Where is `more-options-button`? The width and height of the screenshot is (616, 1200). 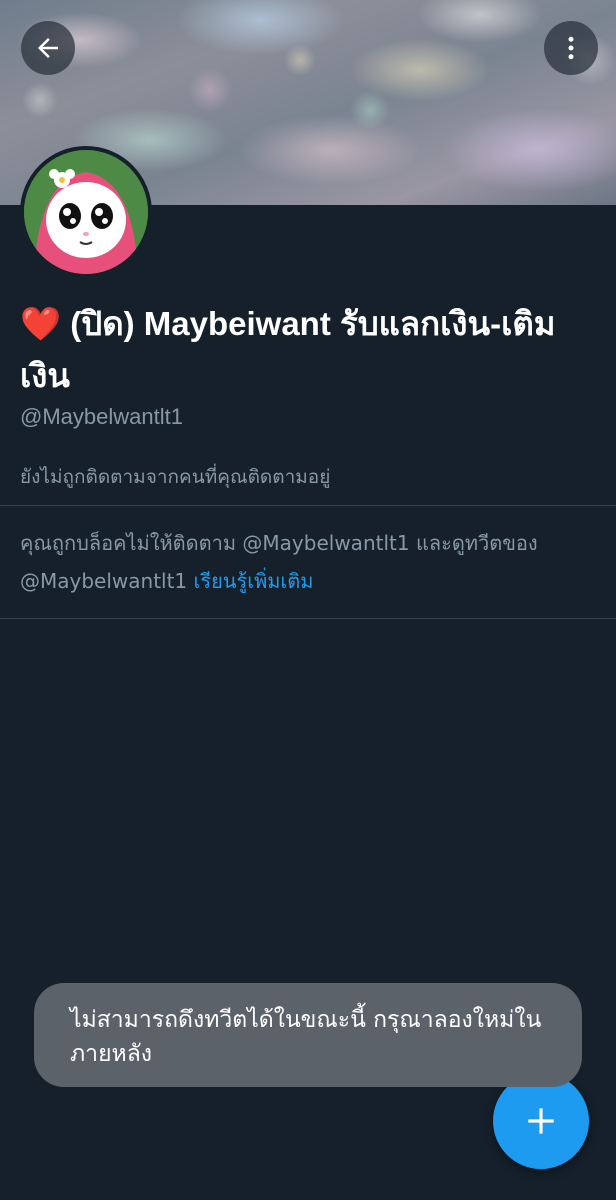
more-options-button is located at coordinates (571, 48).